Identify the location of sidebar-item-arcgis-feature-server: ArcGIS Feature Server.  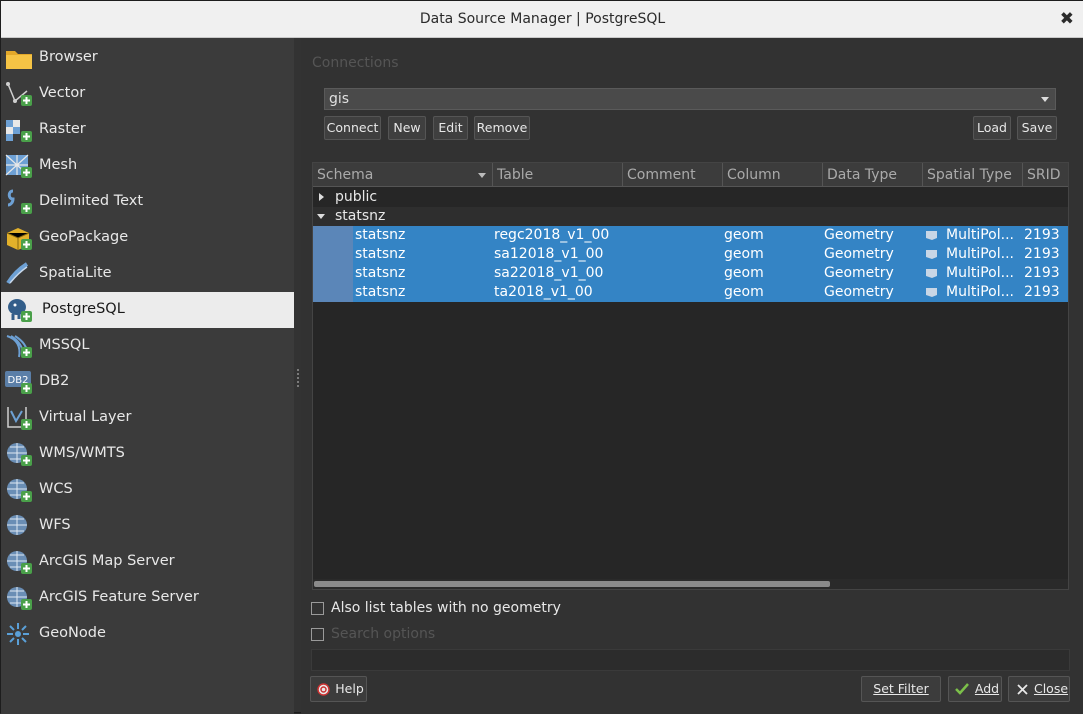
(147, 598).